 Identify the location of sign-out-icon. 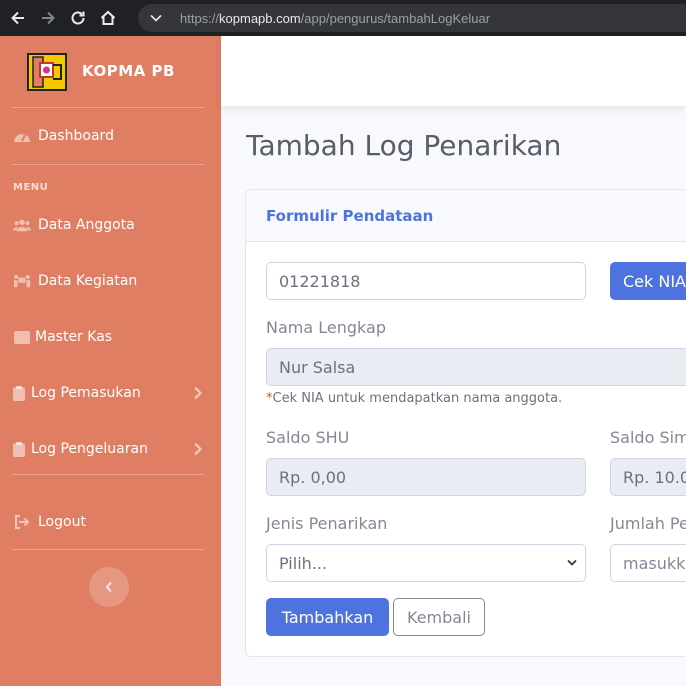
(22, 522).